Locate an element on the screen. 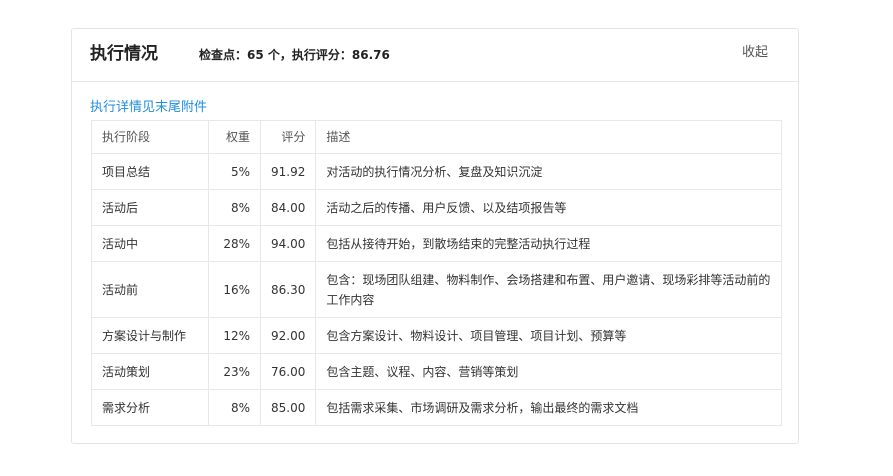 This screenshot has width=893, height=476. card-header: 执行情况 检查点：65 个，执行评分：86.76 收起 is located at coordinates (435, 55).